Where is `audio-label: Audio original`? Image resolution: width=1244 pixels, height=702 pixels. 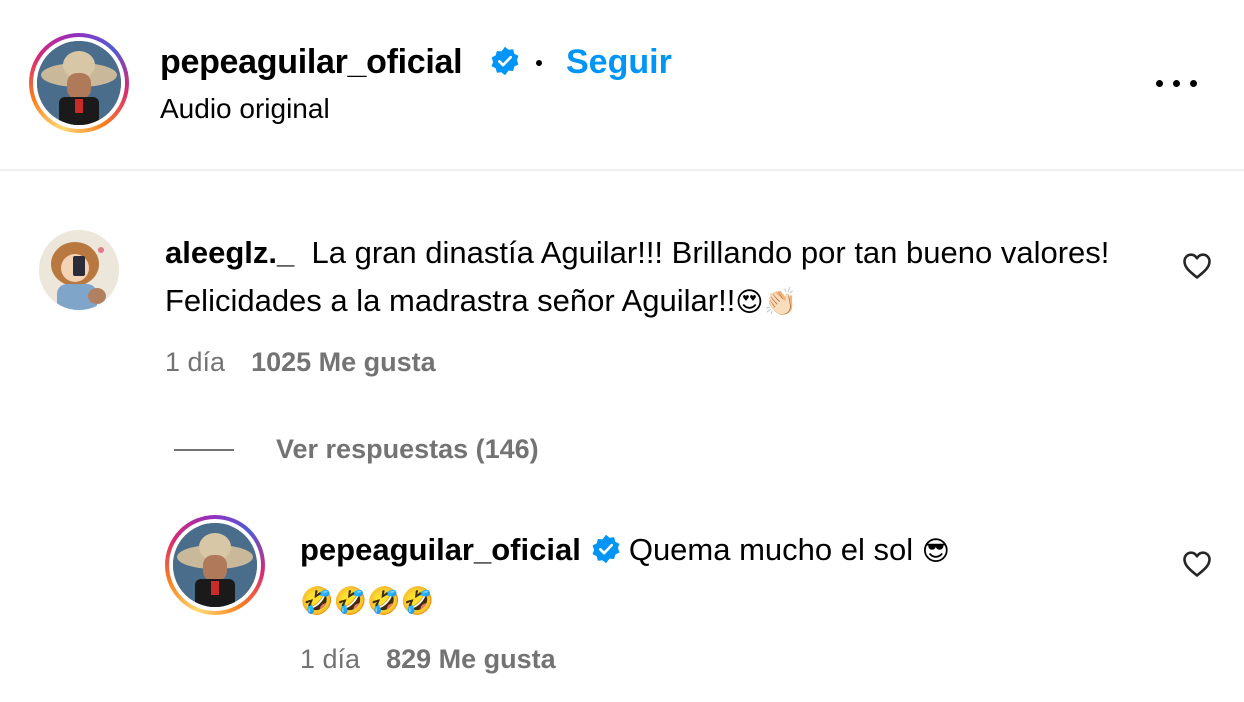 audio-label: Audio original is located at coordinates (245, 109).